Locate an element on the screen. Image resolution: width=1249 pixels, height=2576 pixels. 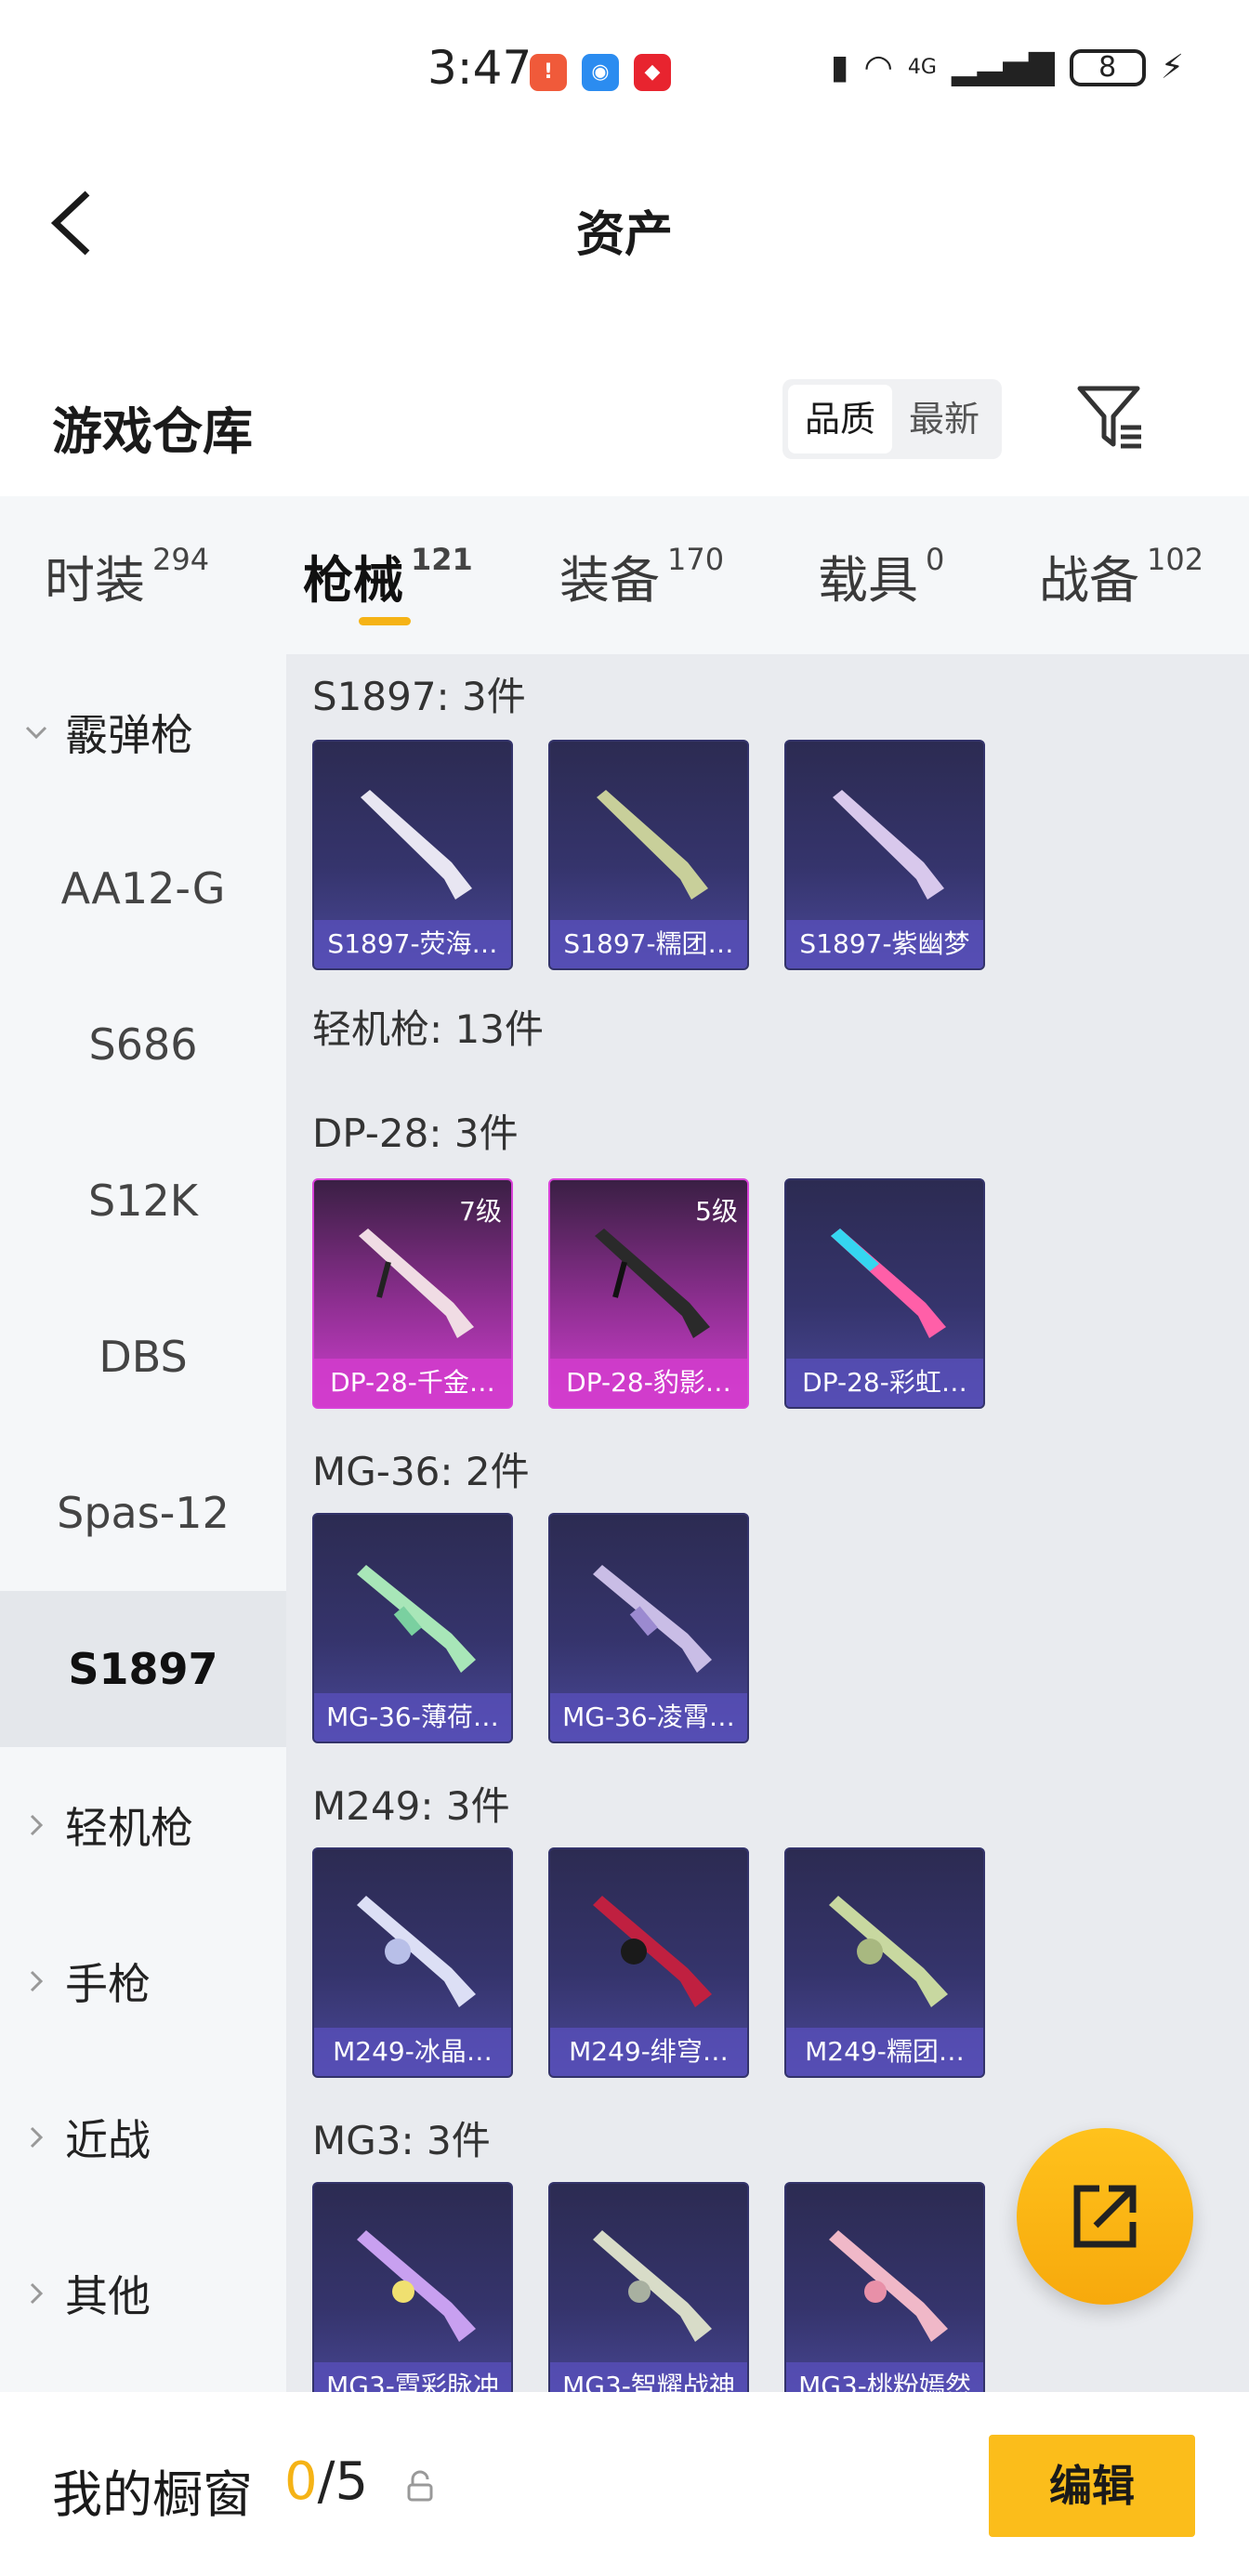
showcase-bar: 我的橱窗 0/5 编辑 is located at coordinates (624, 2484).